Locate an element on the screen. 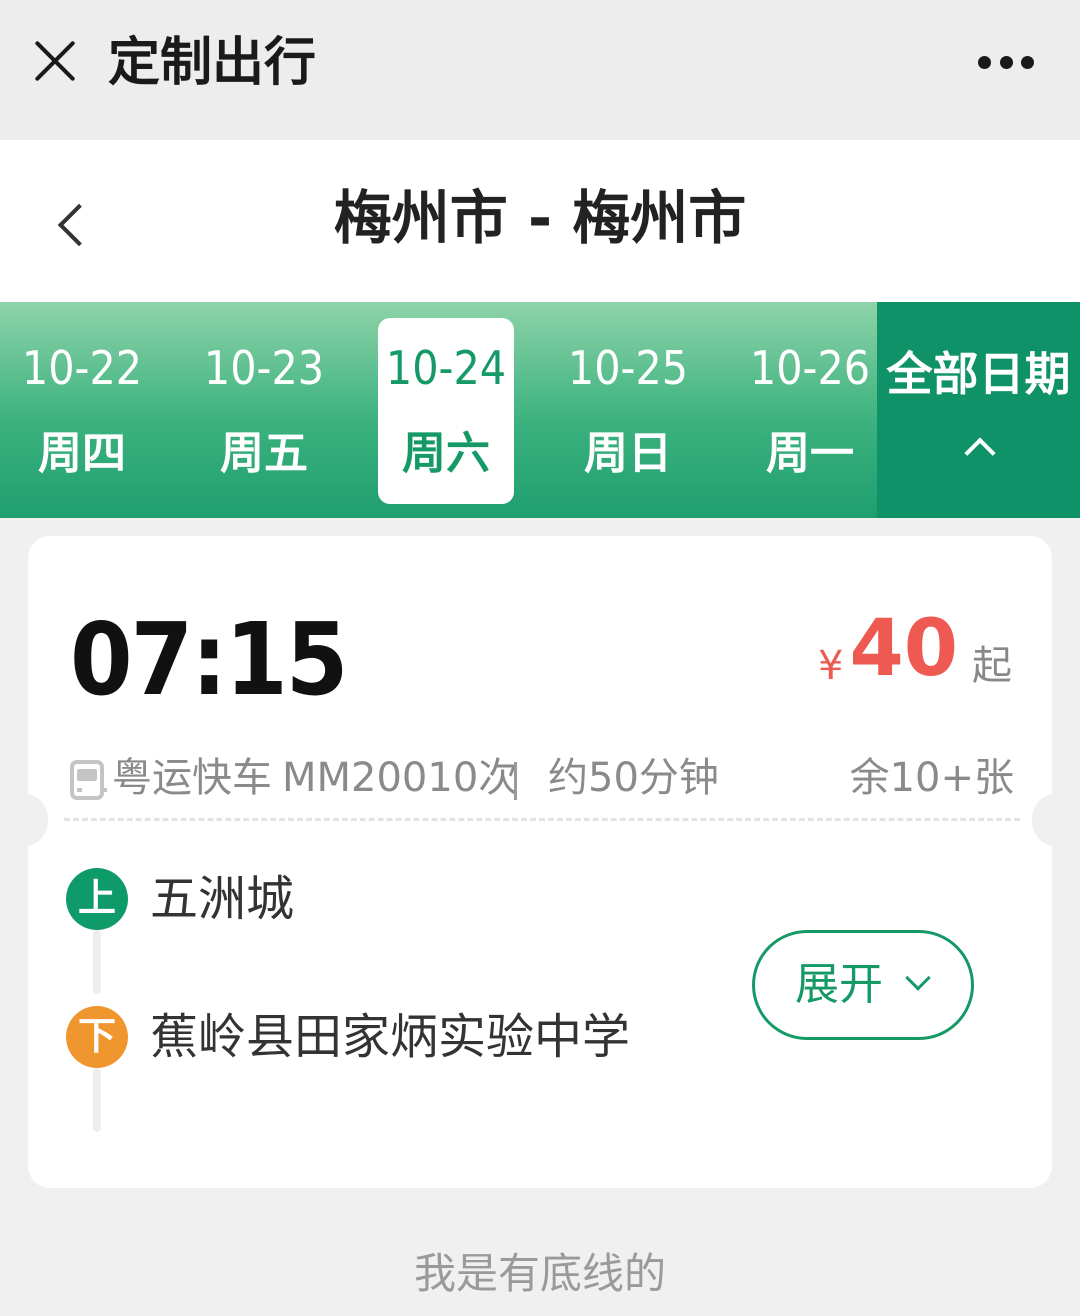  trip-number: MM20010次 is located at coordinates (400, 778).